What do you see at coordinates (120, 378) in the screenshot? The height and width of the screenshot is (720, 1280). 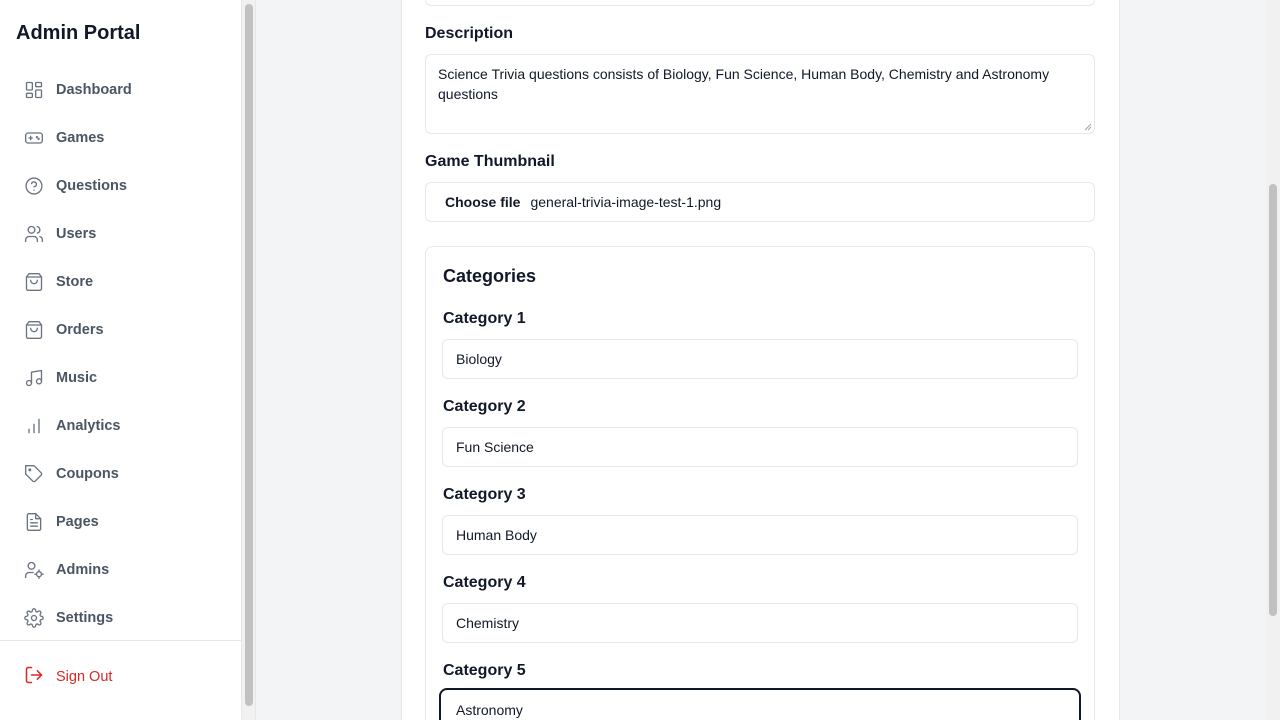 I see `sidebar-item-music: Music` at bounding box center [120, 378].